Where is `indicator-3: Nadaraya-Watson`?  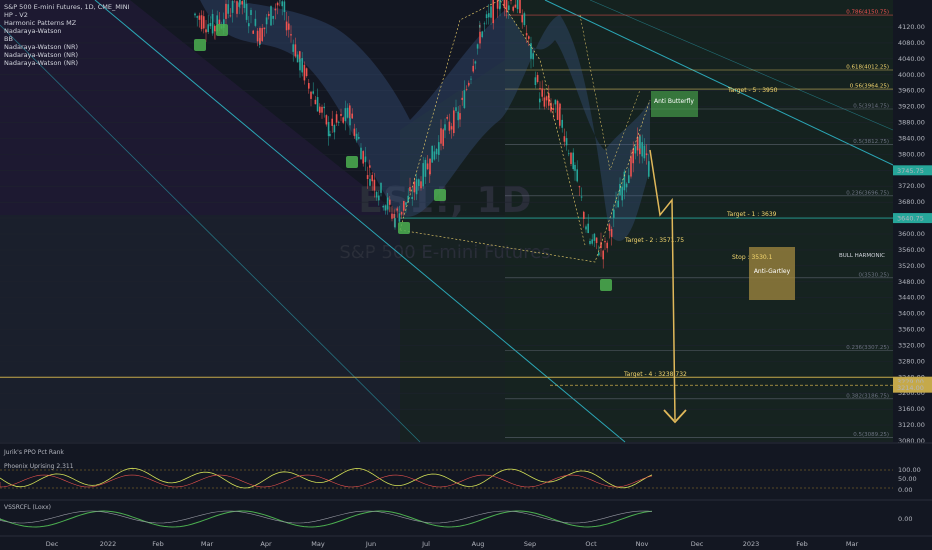
indicator-3: Nadaraya-Watson is located at coordinates (67, 31).